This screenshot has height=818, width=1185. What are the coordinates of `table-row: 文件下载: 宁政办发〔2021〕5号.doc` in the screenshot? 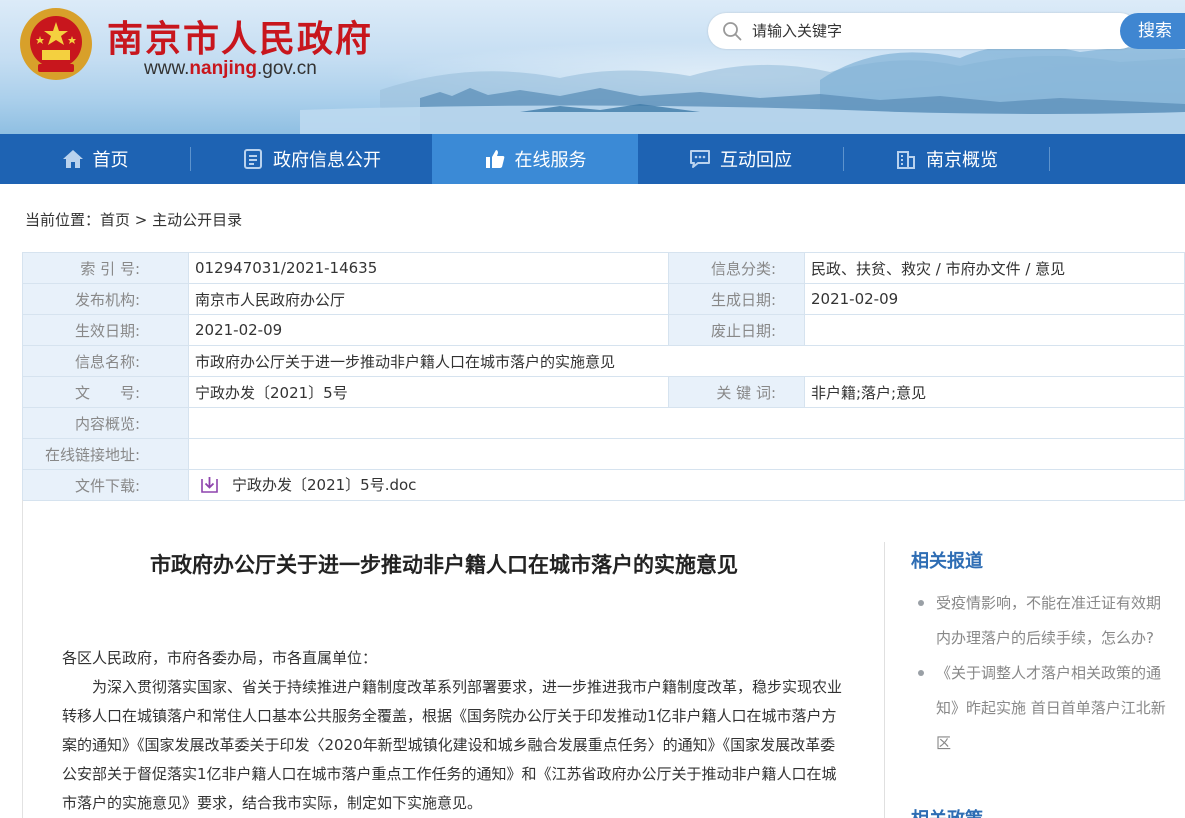 It's located at (603, 485).